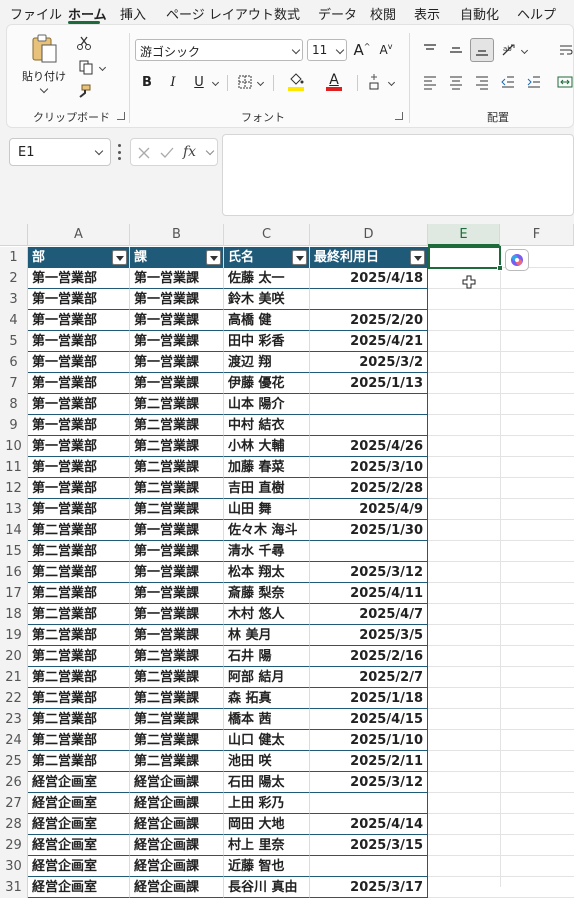 This screenshot has height=898, width=574. What do you see at coordinates (383, 13) in the screenshot?
I see `menu-item-6: 校閲` at bounding box center [383, 13].